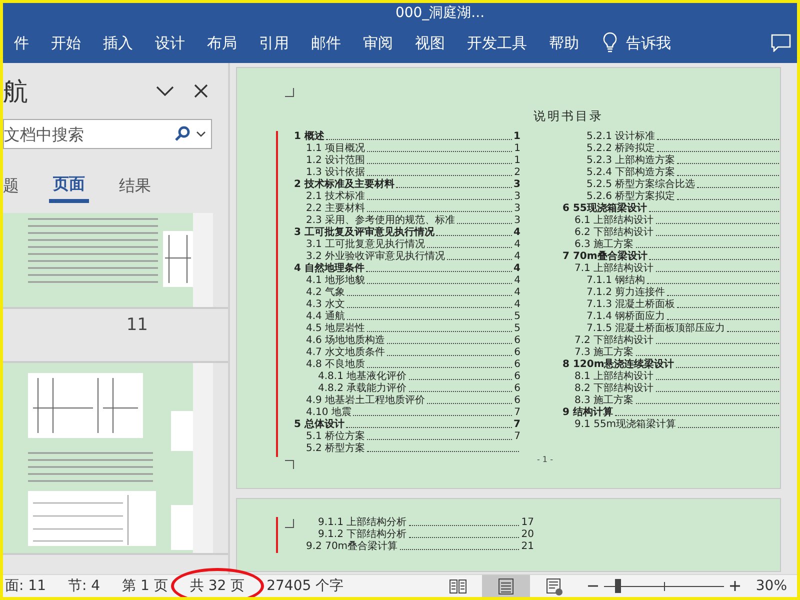 The height and width of the screenshot is (600, 800). What do you see at coordinates (66, 43) in the screenshot?
I see `ribbon-tab: 开始` at bounding box center [66, 43].